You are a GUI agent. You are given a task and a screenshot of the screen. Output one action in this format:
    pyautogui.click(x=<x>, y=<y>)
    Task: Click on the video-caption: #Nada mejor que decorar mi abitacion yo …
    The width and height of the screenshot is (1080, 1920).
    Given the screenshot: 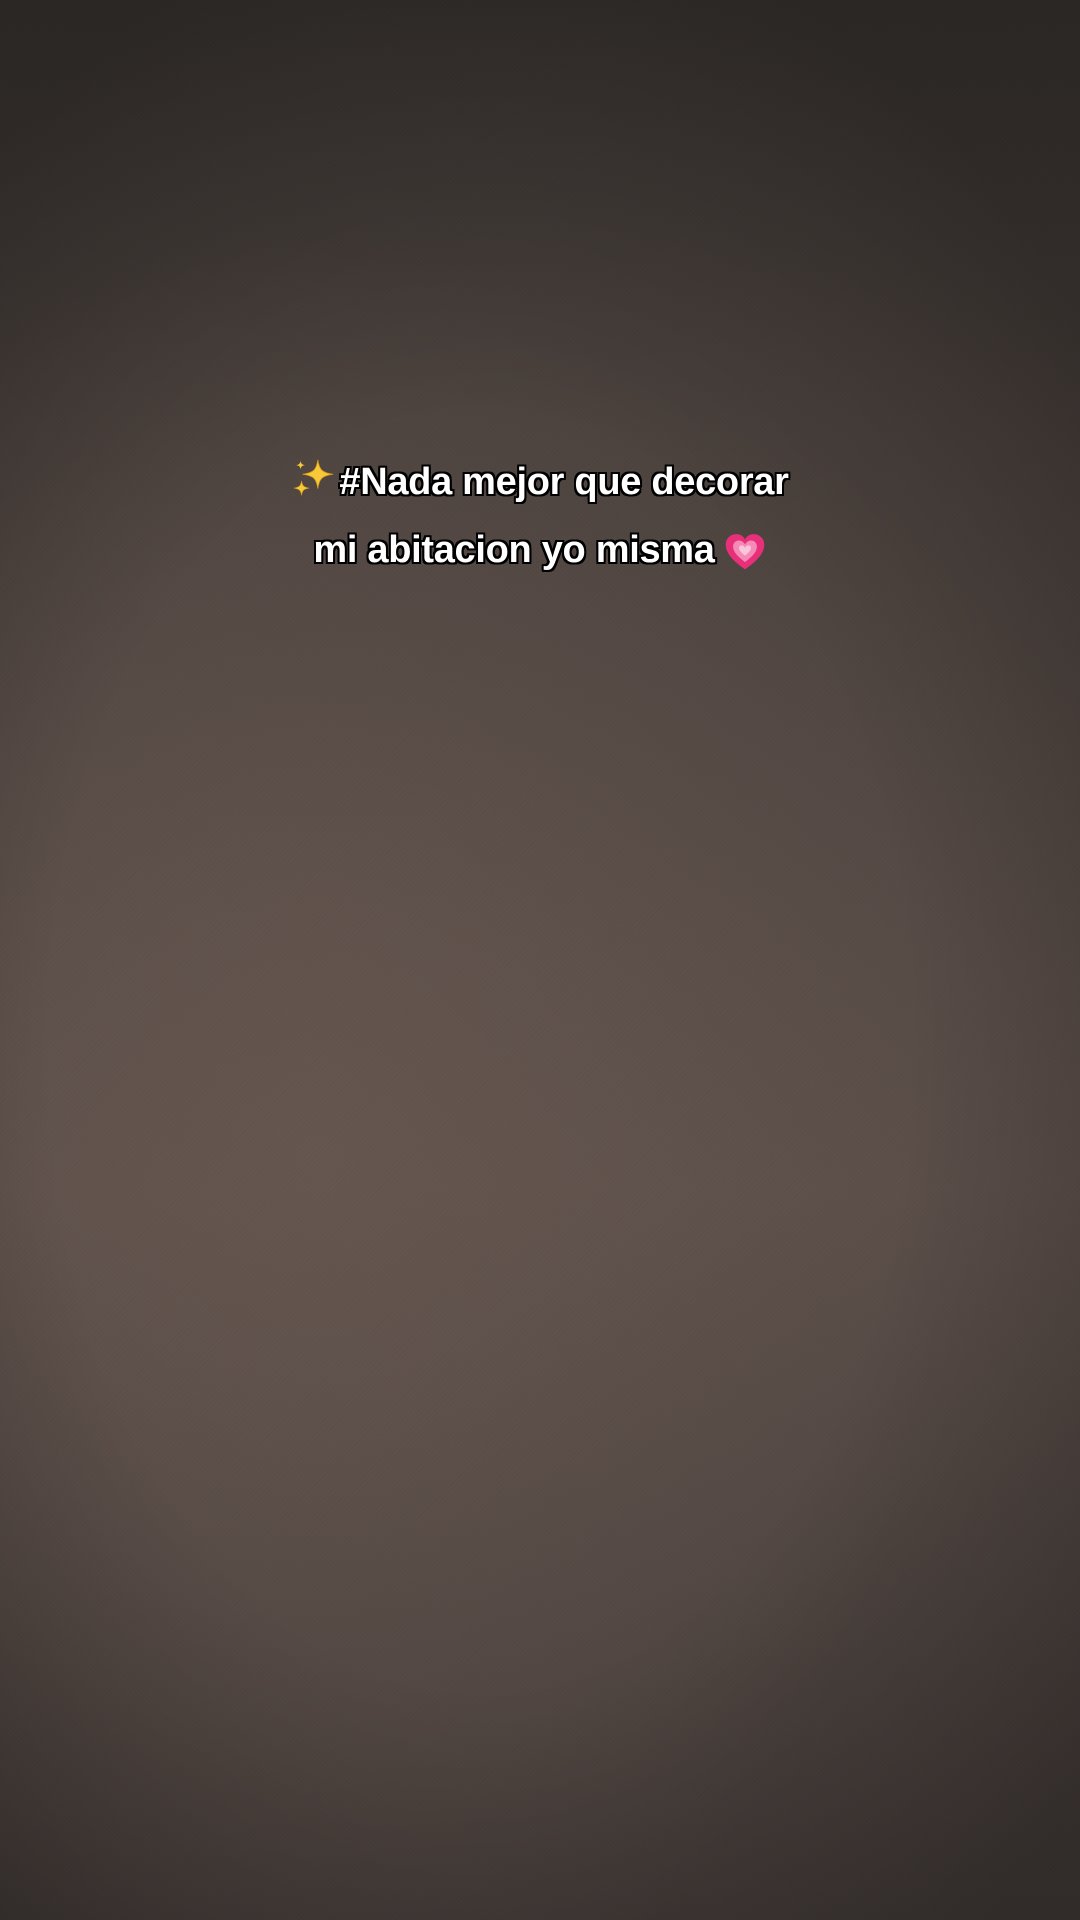 What is the action you would take?
    pyautogui.click(x=540, y=516)
    